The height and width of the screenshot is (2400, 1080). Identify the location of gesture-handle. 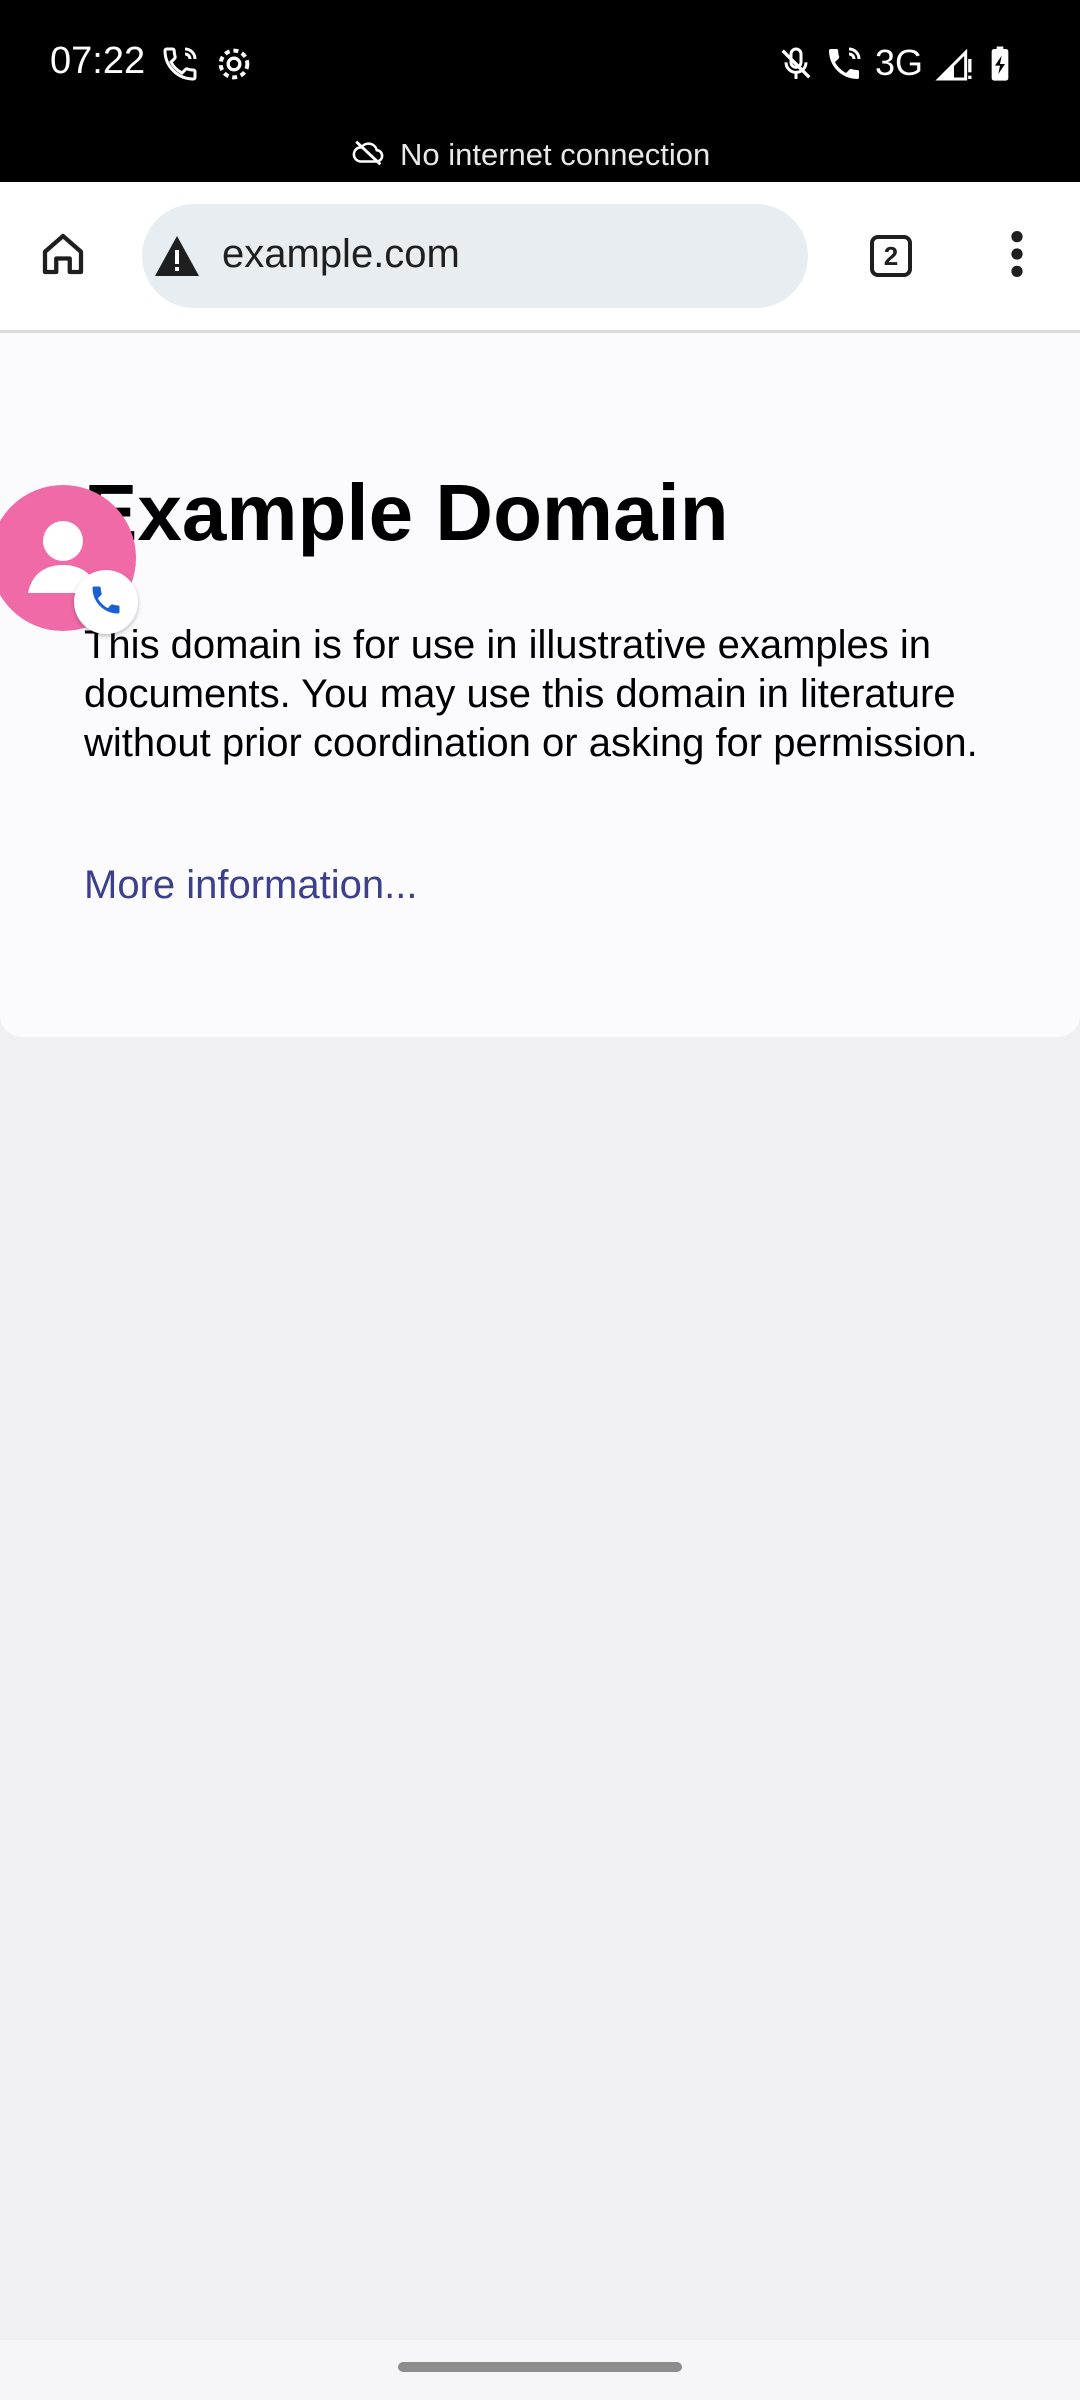
(540, 2367).